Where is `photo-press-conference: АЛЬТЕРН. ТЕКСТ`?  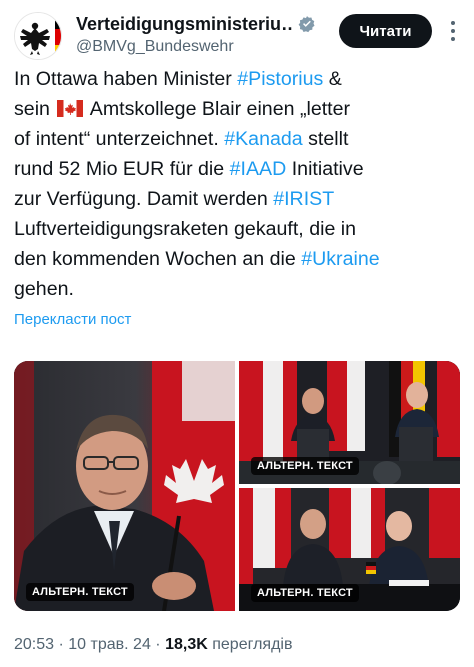
photo-press-conference: АЛЬТЕРН. ТЕКСТ is located at coordinates (349, 422).